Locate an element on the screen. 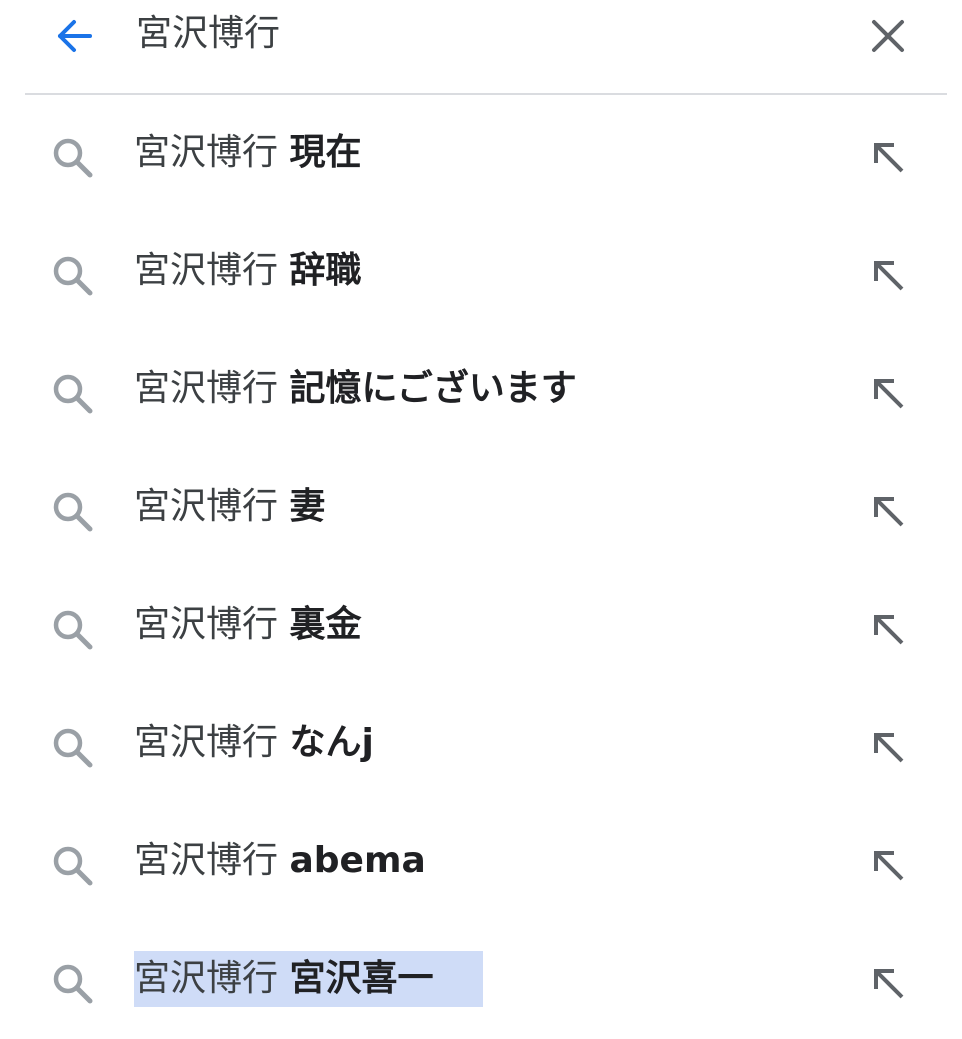  suggestion-text: 宮沢博行 現在 is located at coordinates (249, 153).